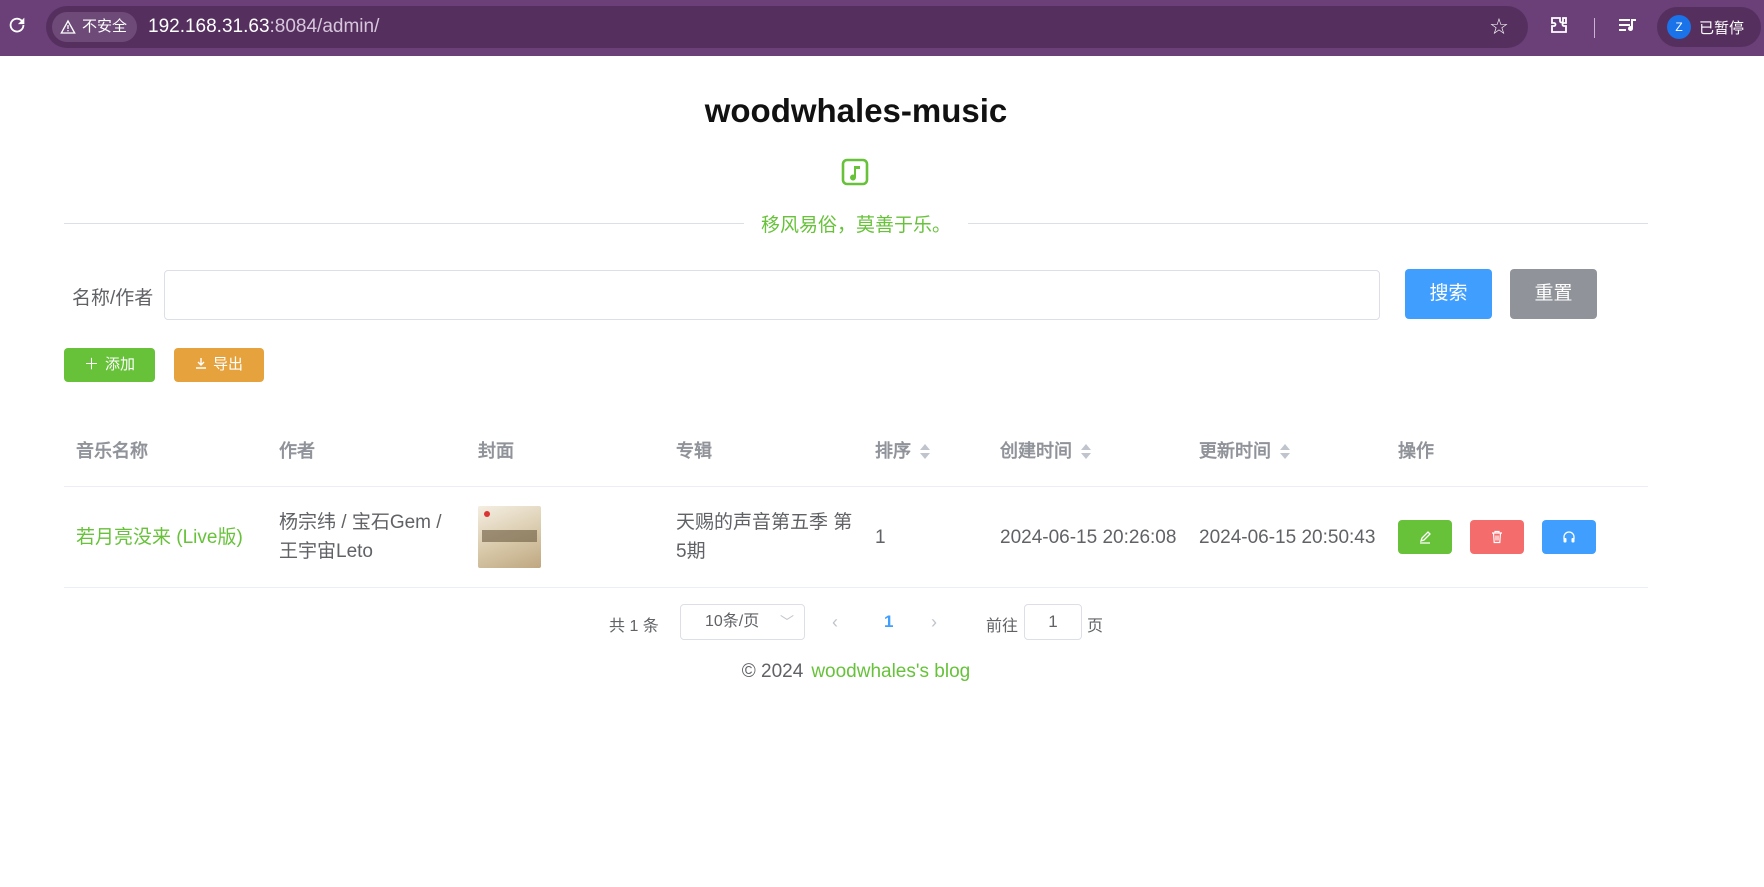 Image resolution: width=1764 pixels, height=887 pixels. Describe the element at coordinates (1594, 28) in the screenshot. I see `toolbar-separator` at that location.